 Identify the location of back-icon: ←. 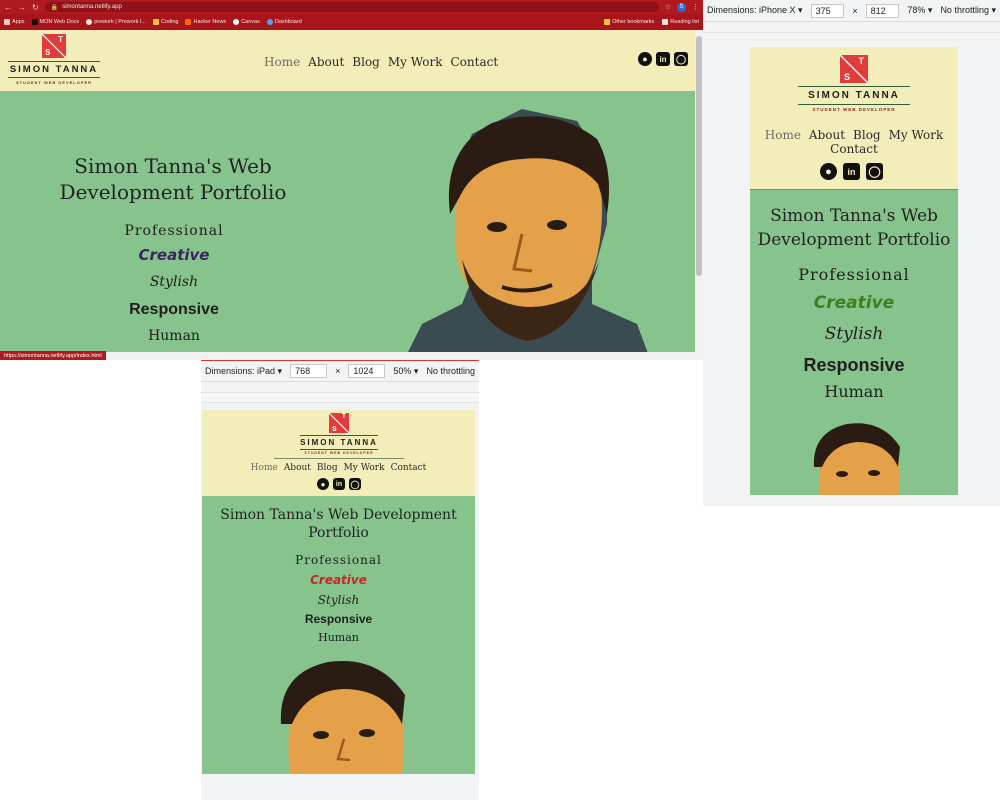
(8, 7).